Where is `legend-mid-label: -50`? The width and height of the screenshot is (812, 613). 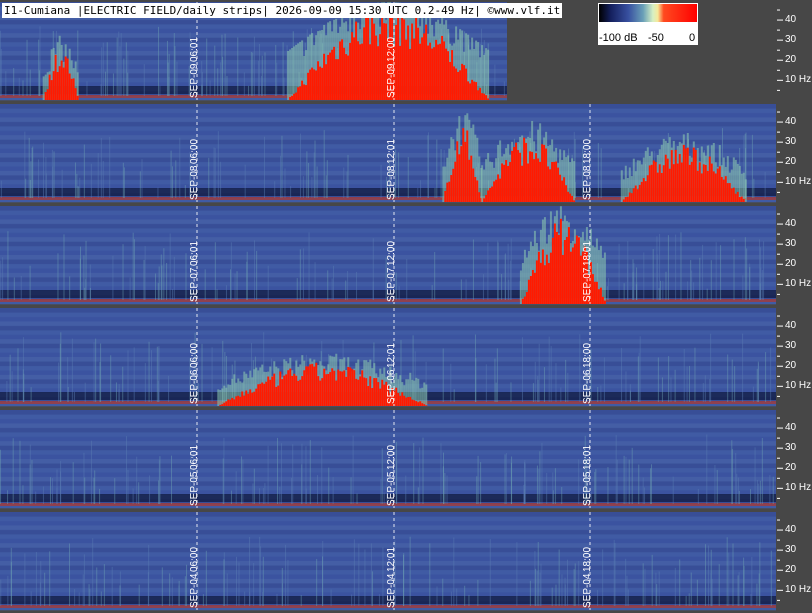 legend-mid-label: -50 is located at coordinates (656, 38).